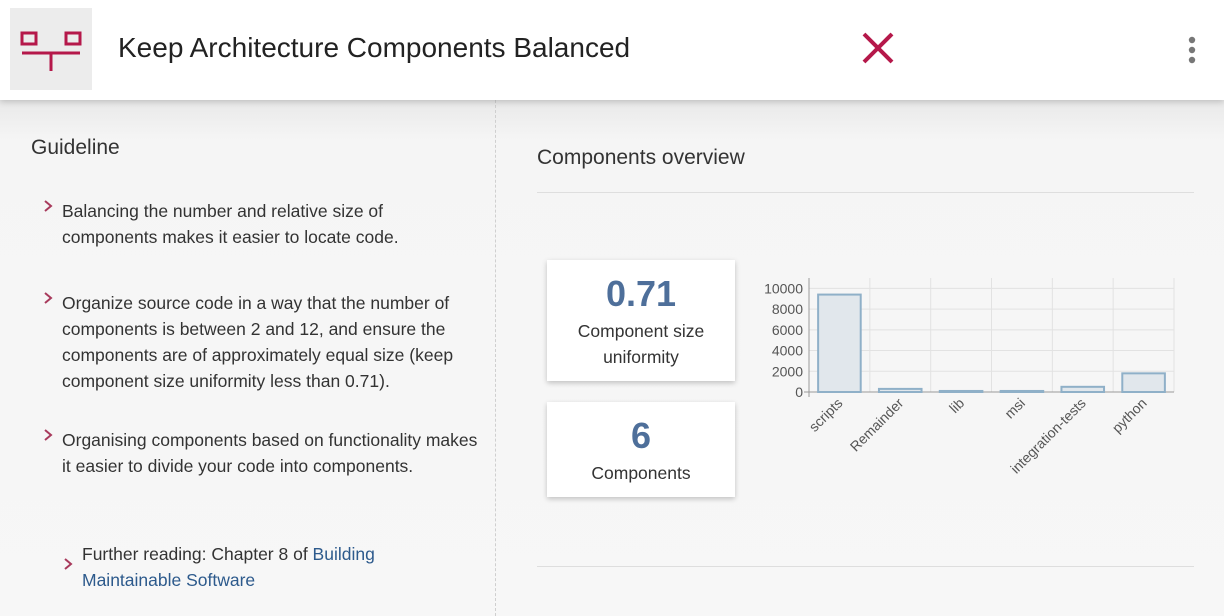 Image resolution: width=1224 pixels, height=616 pixels. Describe the element at coordinates (641, 435) in the screenshot. I see `components-value: 6` at that location.